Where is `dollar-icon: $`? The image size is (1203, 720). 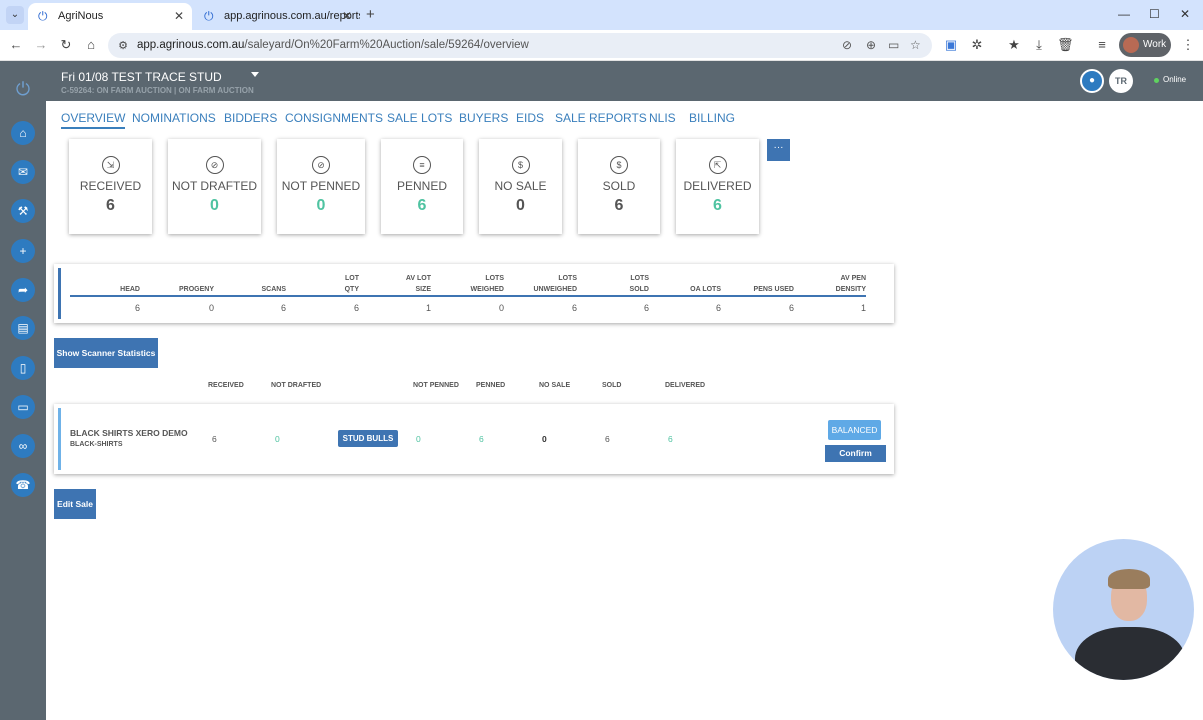 dollar-icon: $ is located at coordinates (619, 165).